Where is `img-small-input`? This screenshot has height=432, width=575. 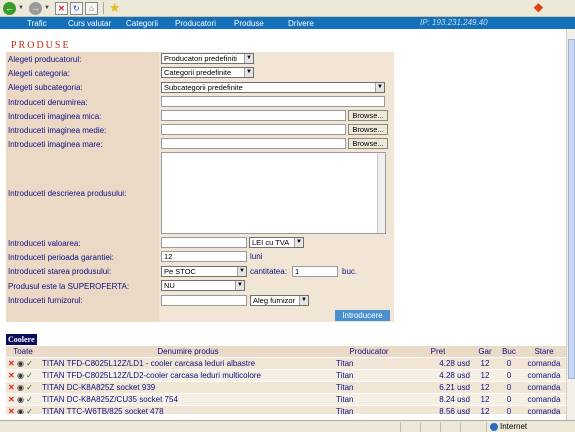 img-small-input is located at coordinates (253, 115).